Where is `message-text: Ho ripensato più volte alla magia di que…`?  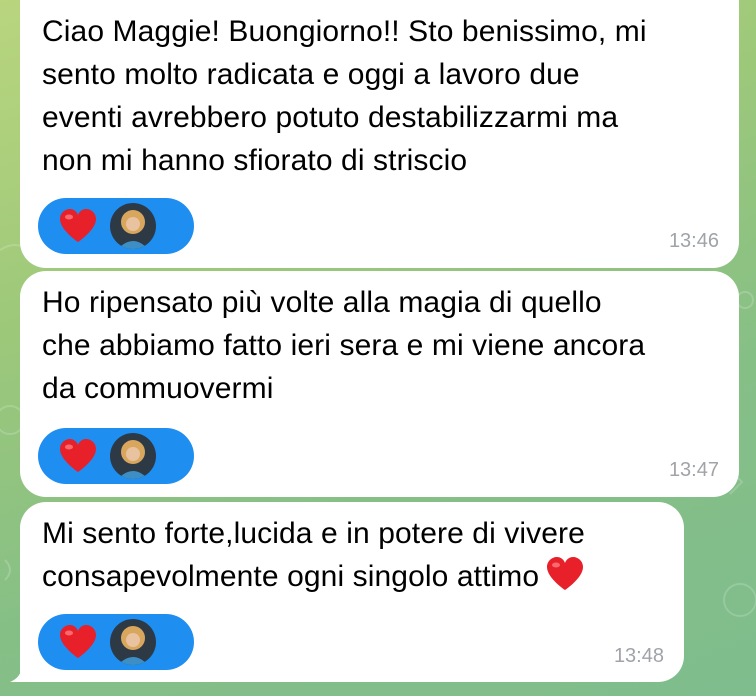
message-text: Ho ripensato più volte alla magia di que… is located at coordinates (344, 345).